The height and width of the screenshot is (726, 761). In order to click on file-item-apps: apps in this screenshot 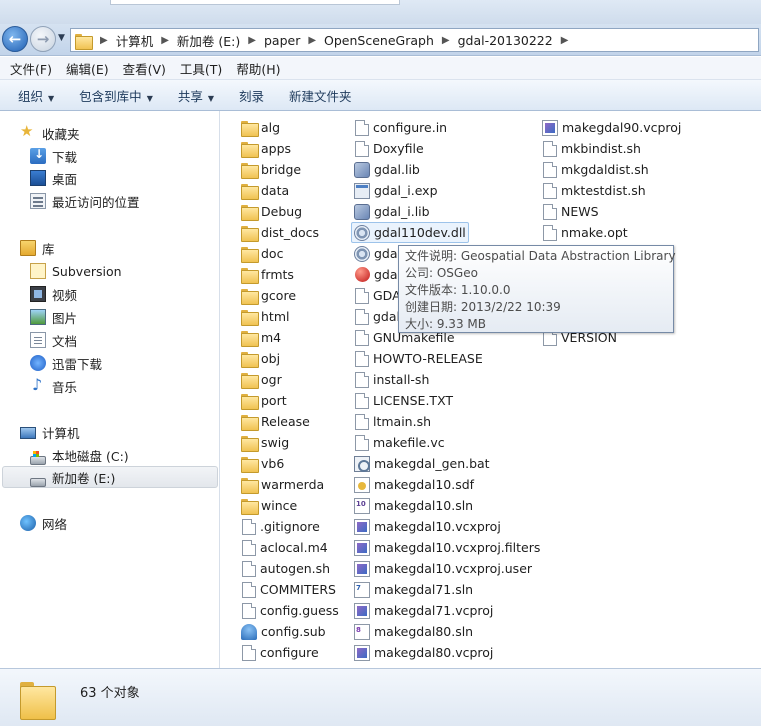, I will do `click(266, 148)`.